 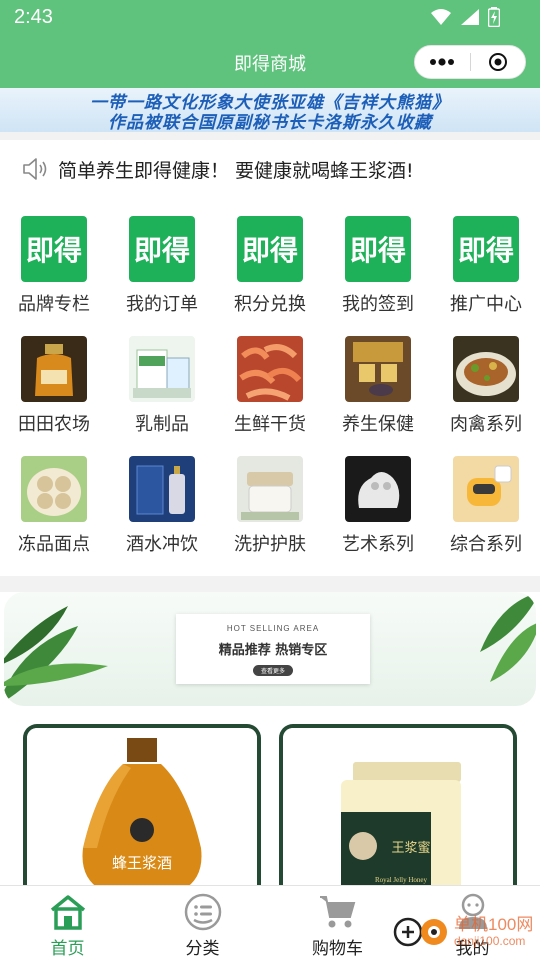 I want to click on watermark-url: danji100.com, so click(x=490, y=941).